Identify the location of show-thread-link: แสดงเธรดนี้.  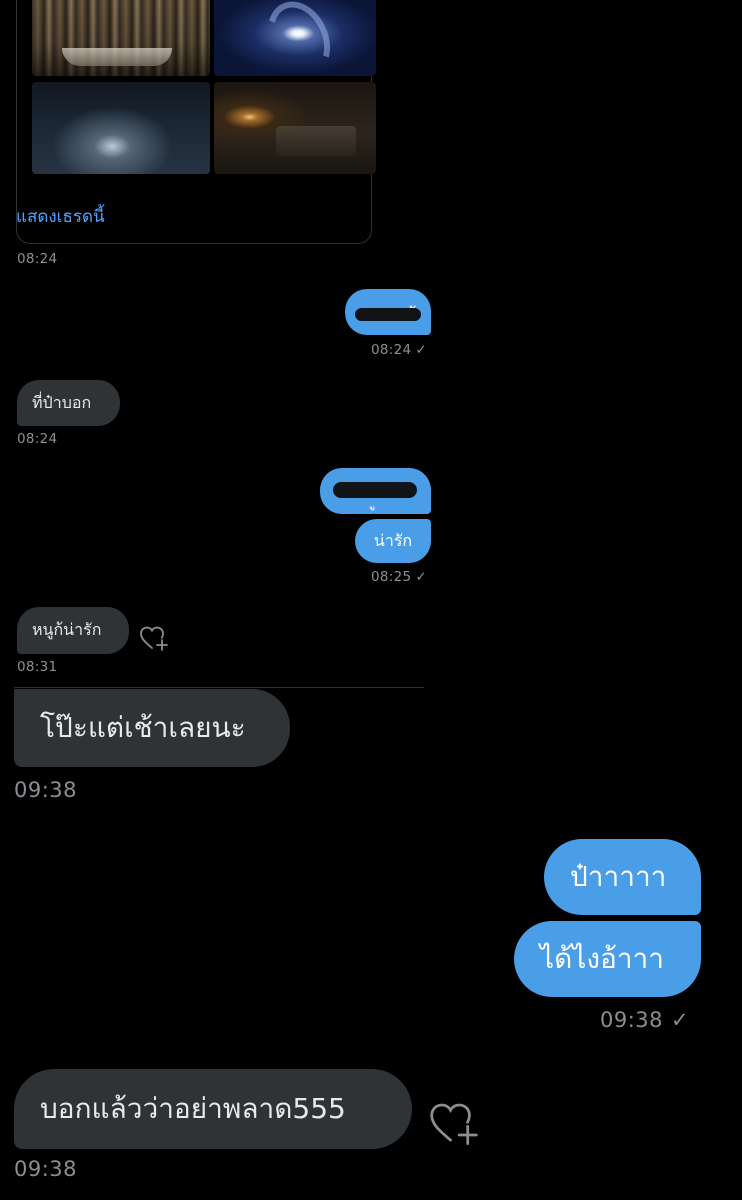
(60, 216).